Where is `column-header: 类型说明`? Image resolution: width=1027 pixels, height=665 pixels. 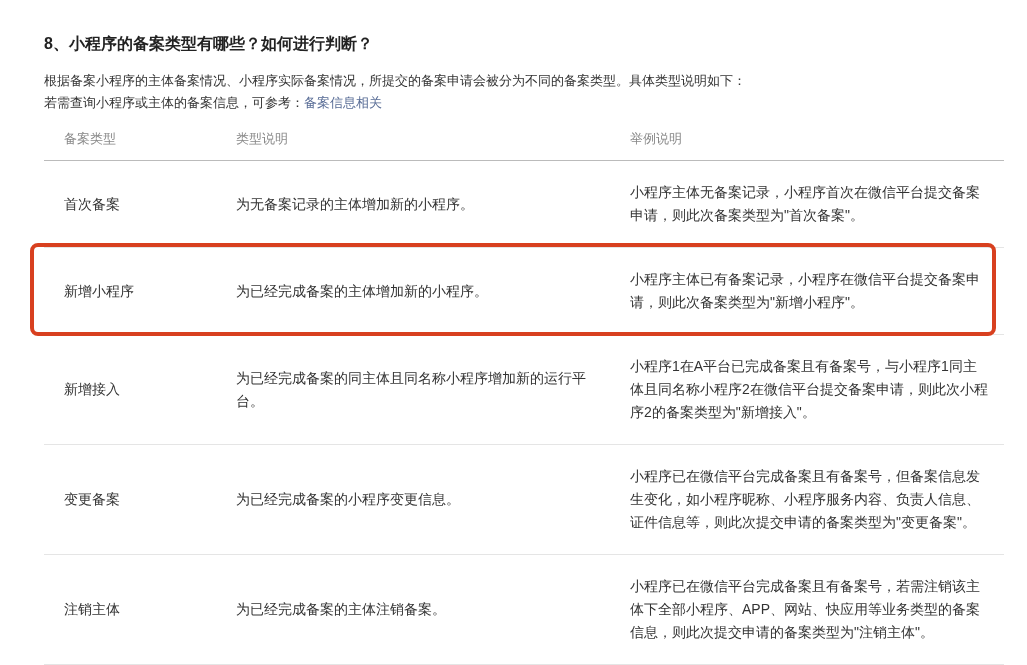 column-header: 类型说明 is located at coordinates (262, 139).